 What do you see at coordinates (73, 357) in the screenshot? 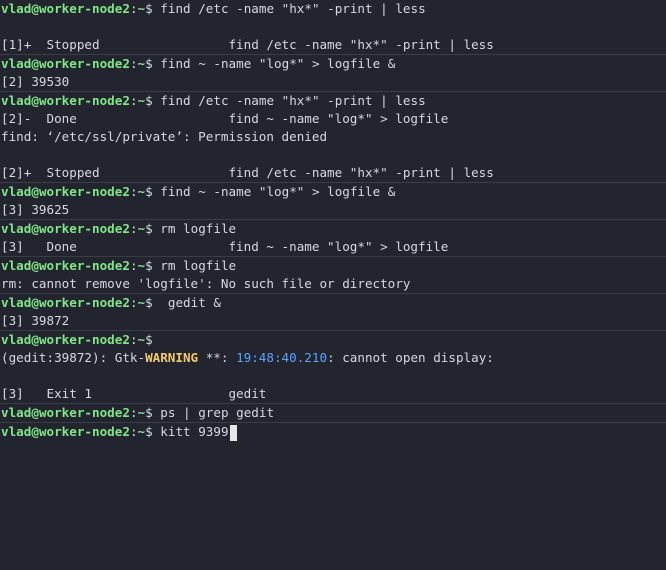
I see `warning-prefix: (gedit:39872): Gtk-` at bounding box center [73, 357].